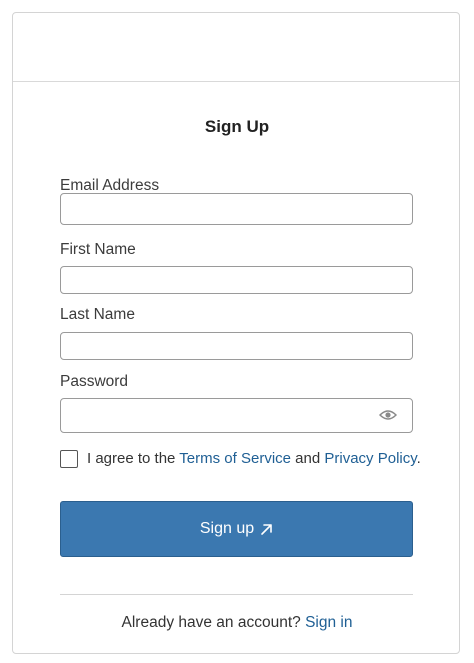  Describe the element at coordinates (133, 458) in the screenshot. I see `agreement-prefix: I agree to the` at that location.